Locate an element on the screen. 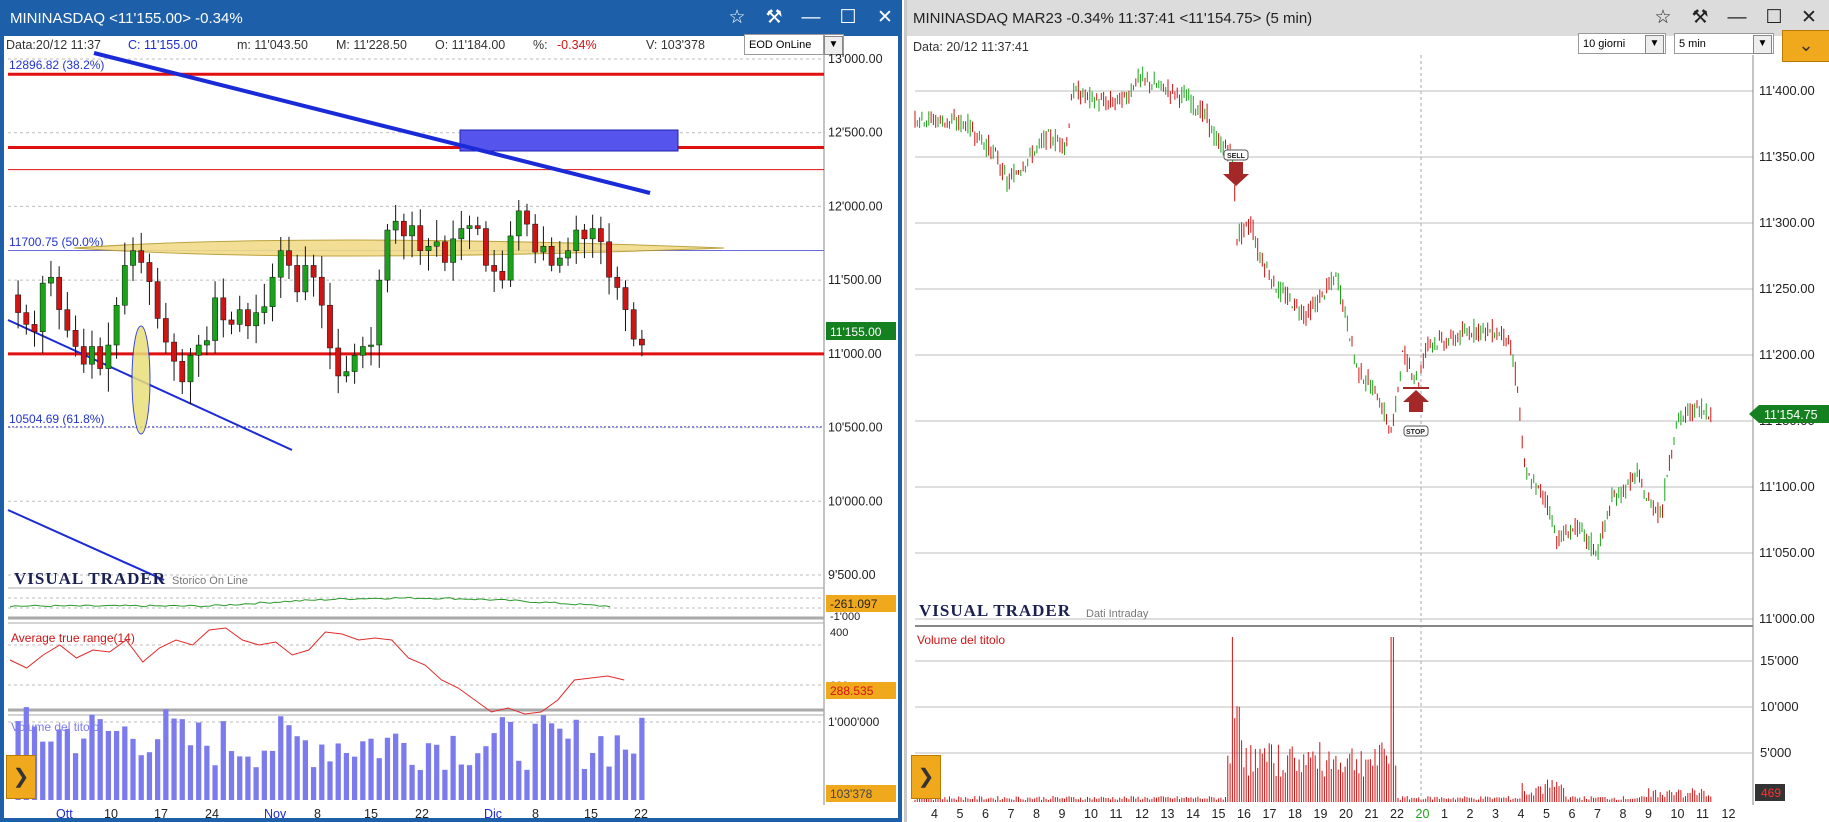 This screenshot has height=822, width=1829. oscillator-value: -261.097 is located at coordinates (854, 604).